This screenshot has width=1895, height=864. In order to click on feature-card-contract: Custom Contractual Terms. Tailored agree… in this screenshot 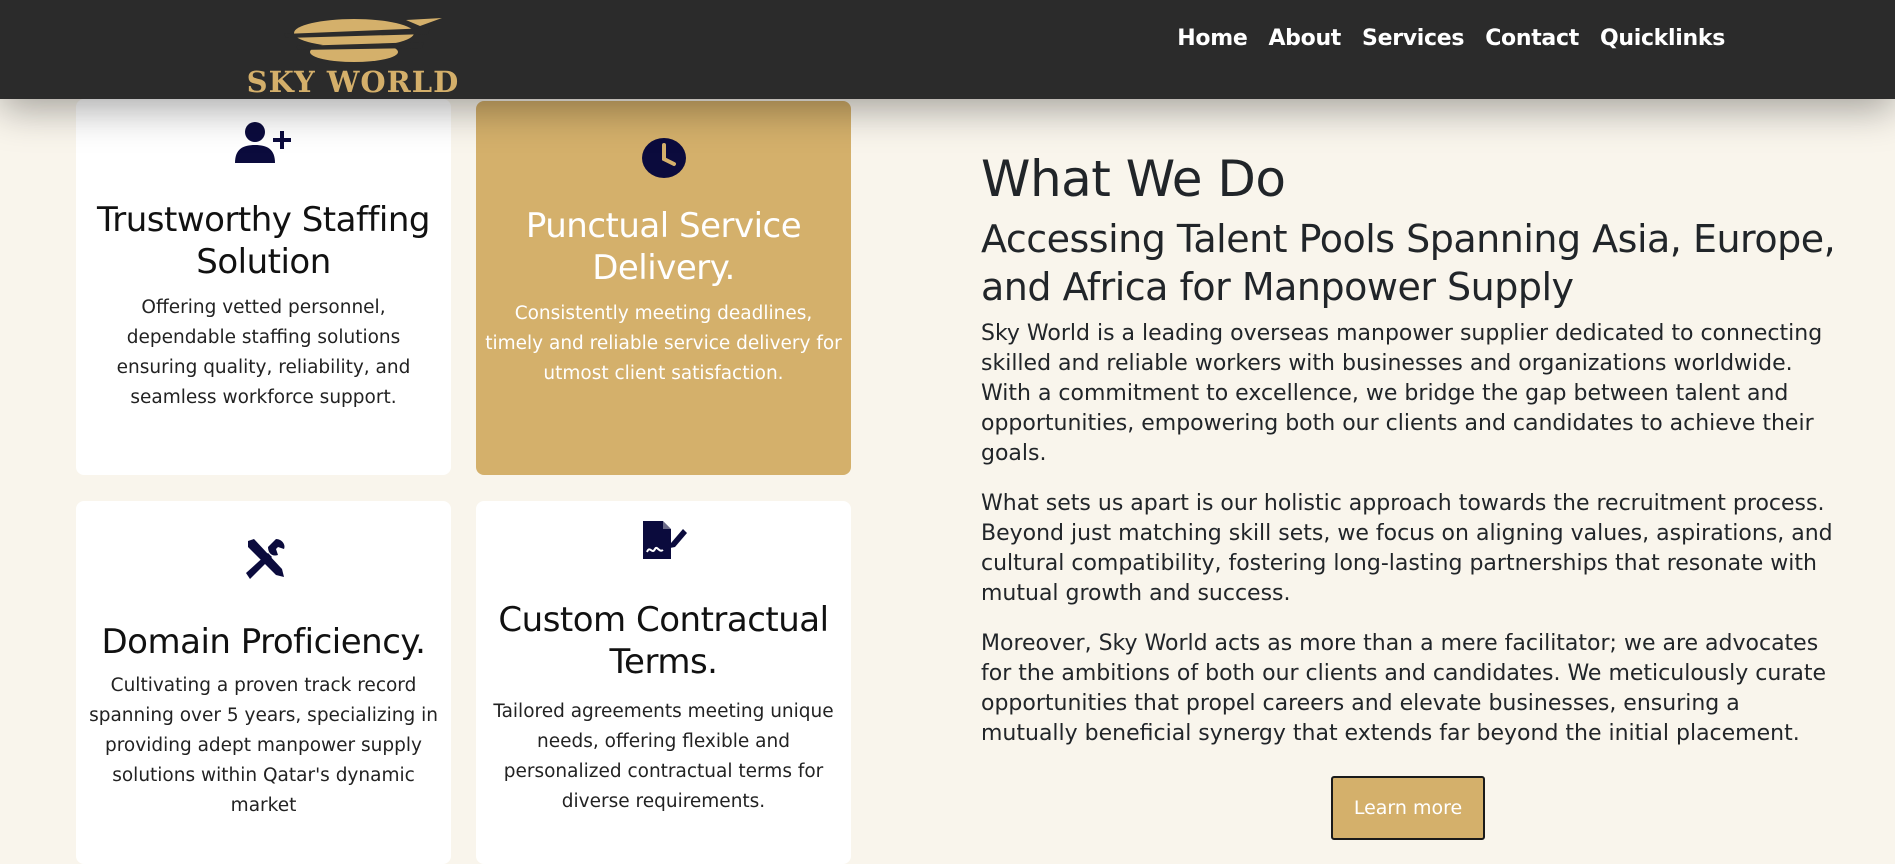, I will do `click(663, 682)`.